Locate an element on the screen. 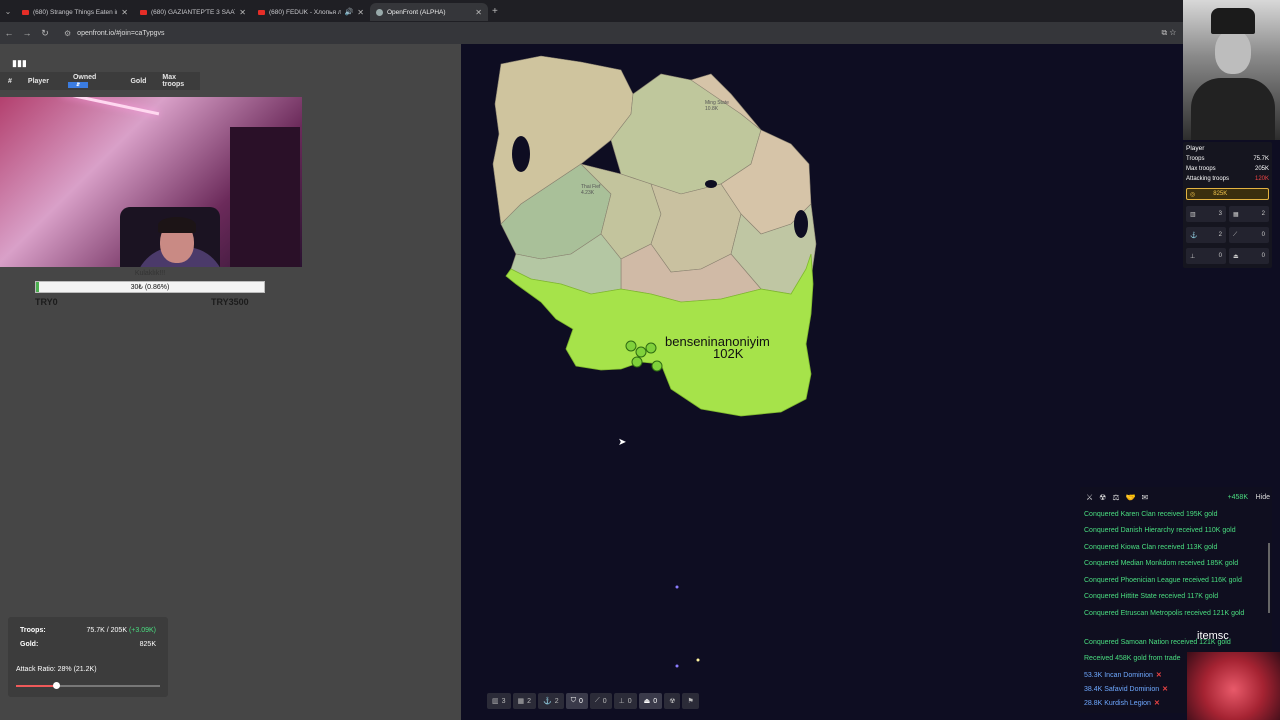  reload-button: ↻ is located at coordinates (45, 33).